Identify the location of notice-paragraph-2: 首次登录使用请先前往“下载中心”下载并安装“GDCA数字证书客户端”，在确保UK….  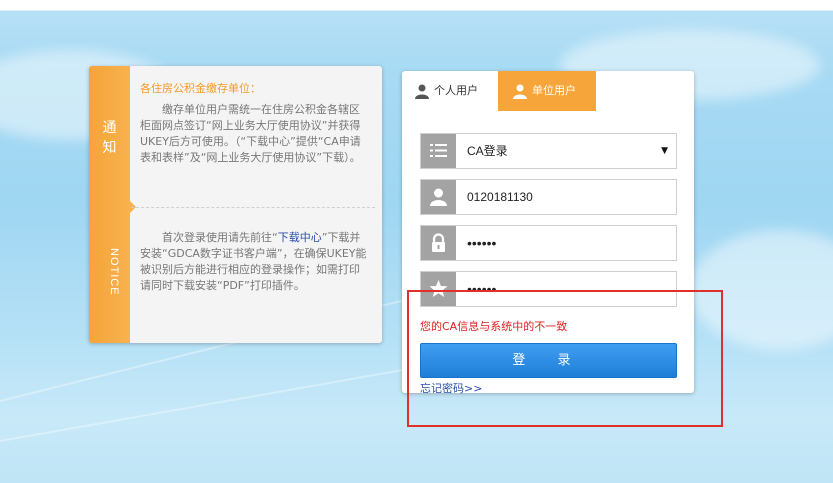
(254, 262).